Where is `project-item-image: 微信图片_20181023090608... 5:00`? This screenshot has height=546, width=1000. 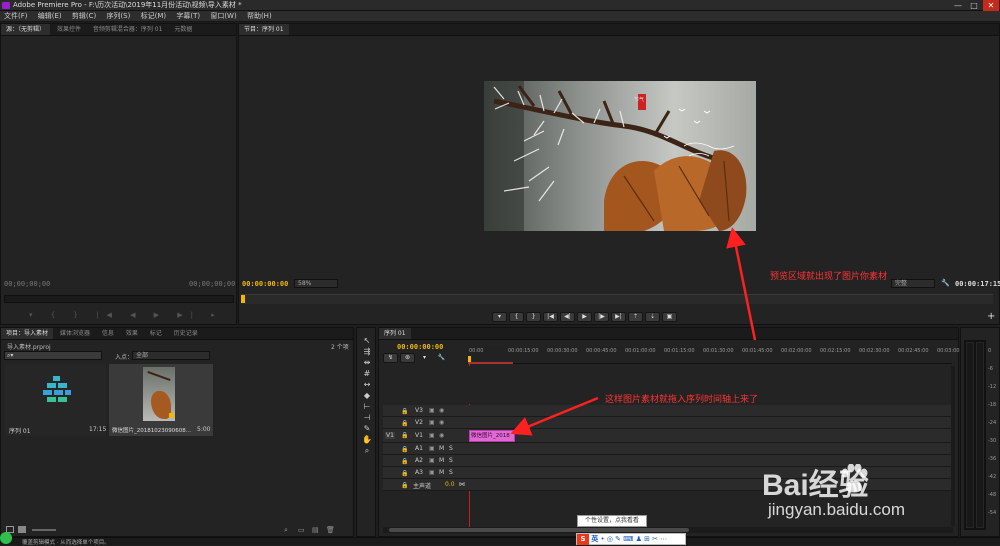
project-item-image: 微信图片_20181023090608... 5:00 is located at coordinates (161, 400).